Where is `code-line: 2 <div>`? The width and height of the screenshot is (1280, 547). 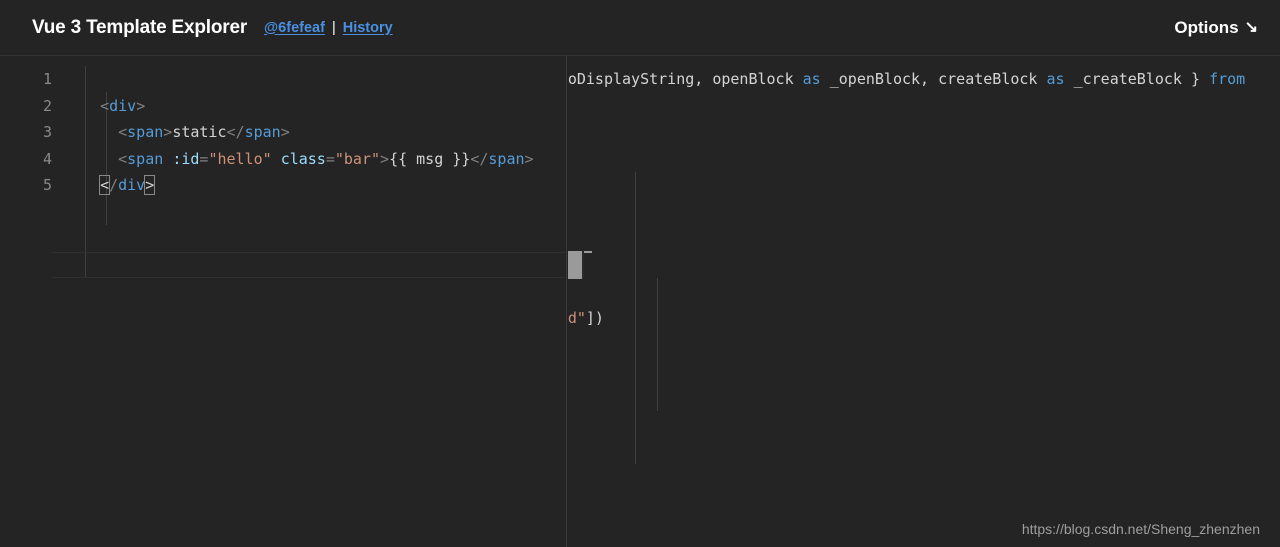 code-line: 2 <div> is located at coordinates (283, 106).